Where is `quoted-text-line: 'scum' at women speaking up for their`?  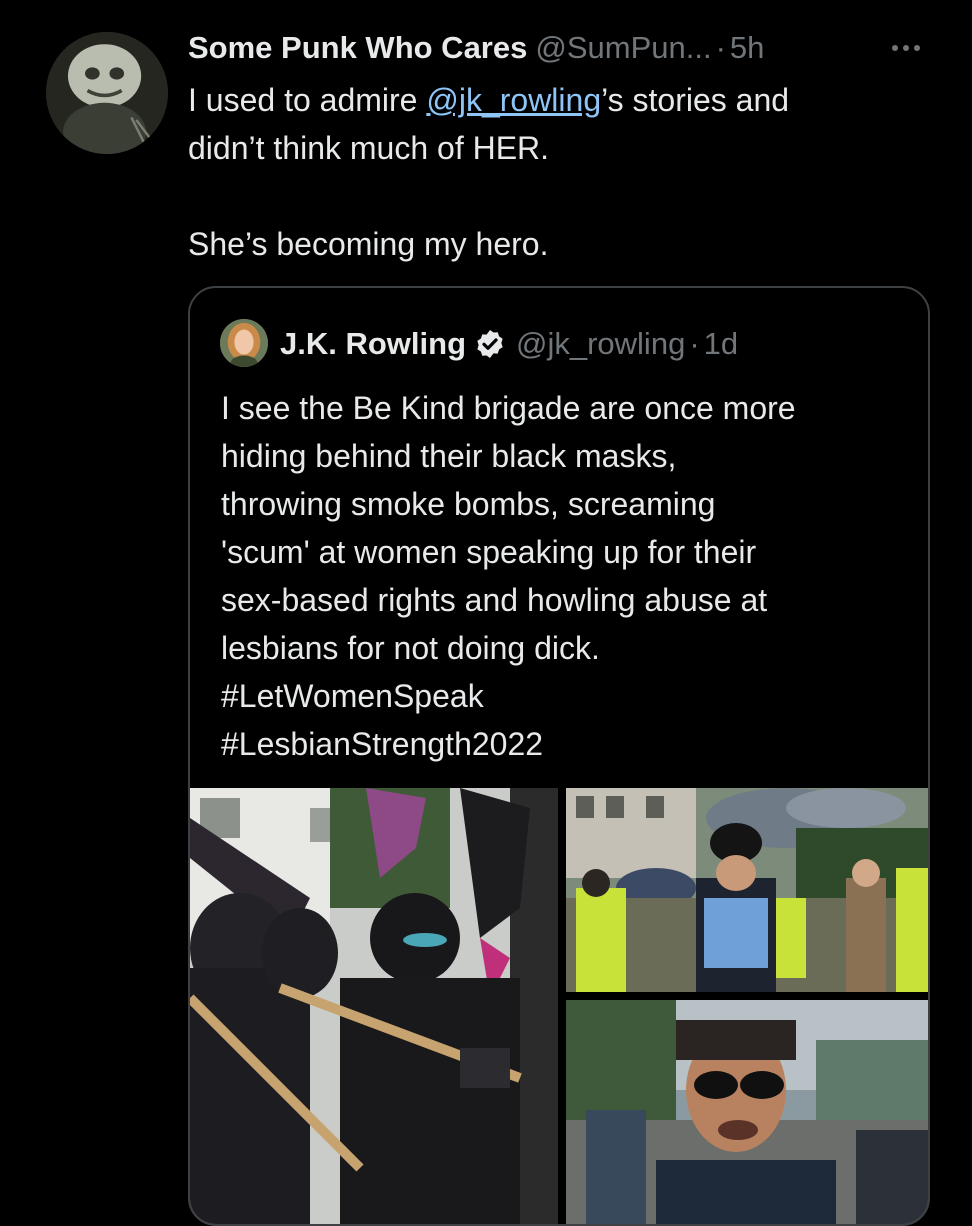
quoted-text-line: 'scum' at women speaking up for their is located at coordinates (489, 552).